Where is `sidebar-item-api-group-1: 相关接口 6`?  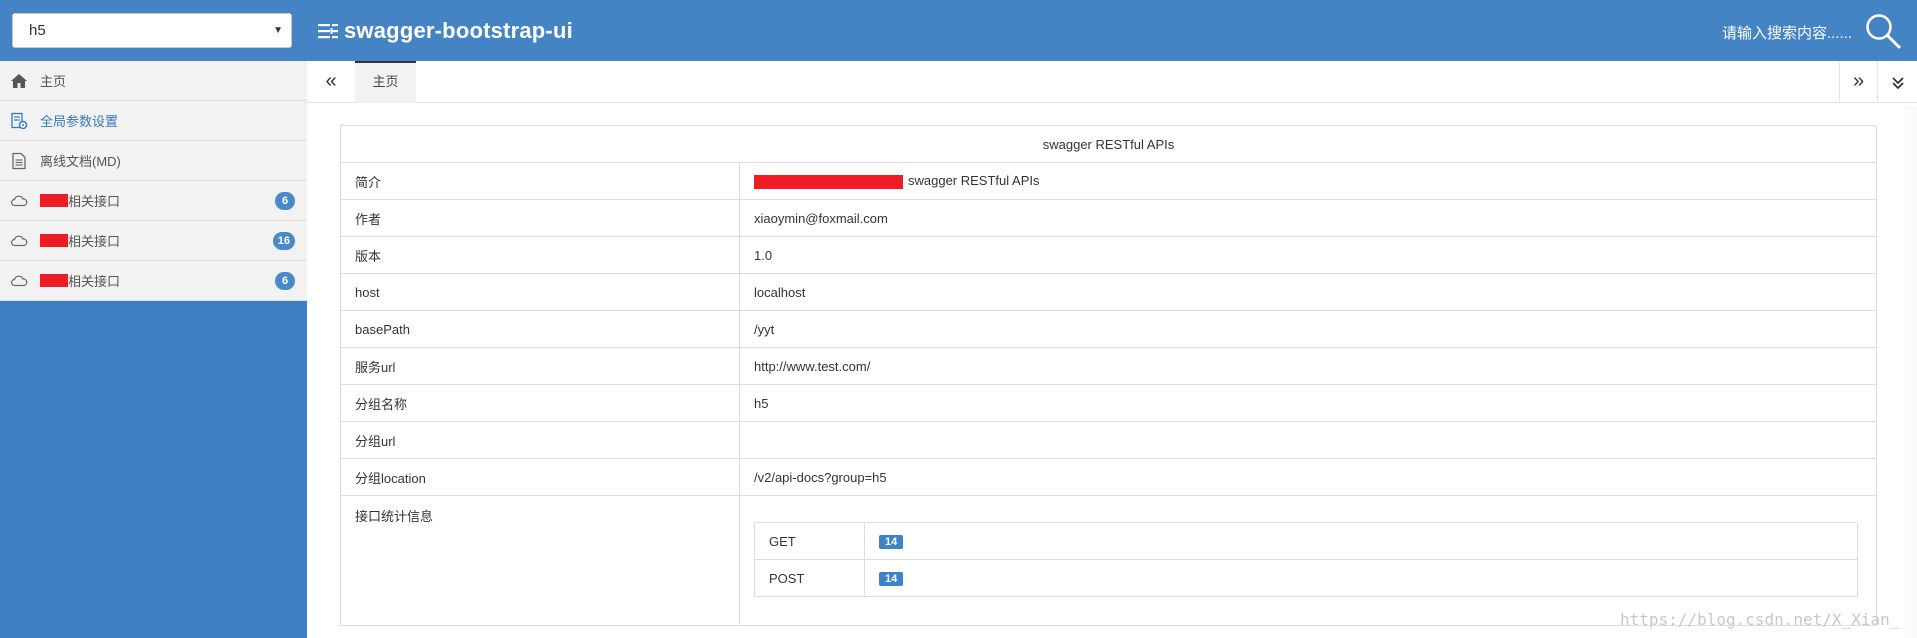
sidebar-item-api-group-1: 相关接口 6 is located at coordinates (153, 201).